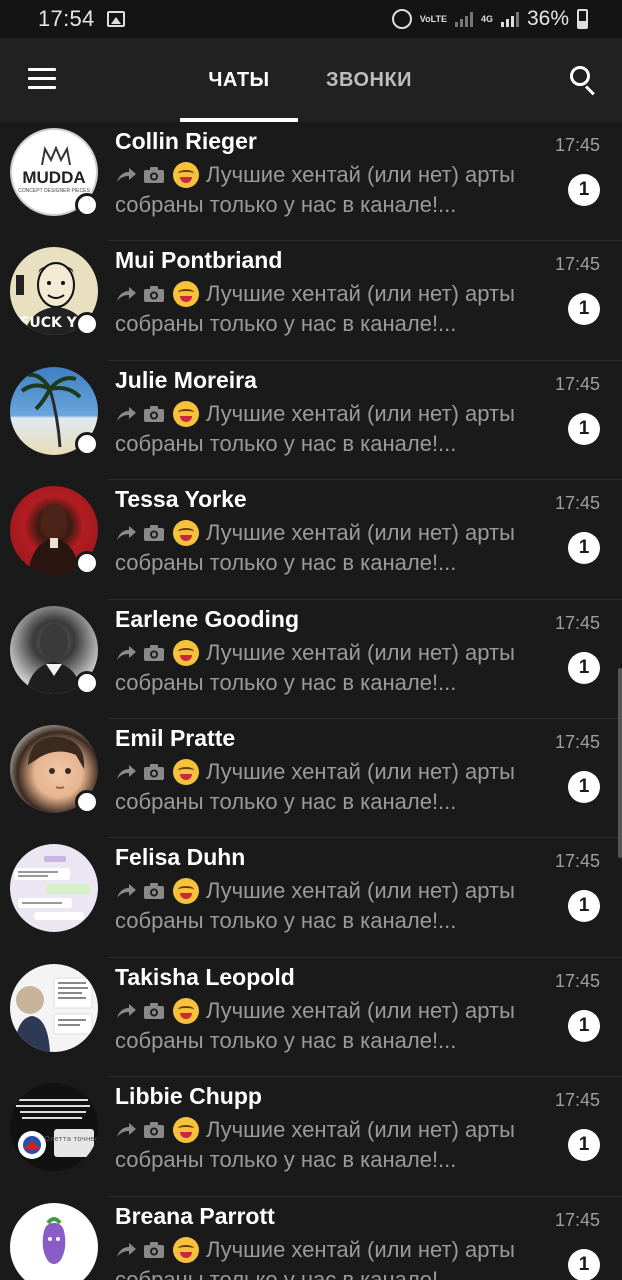  I want to click on tab-calls: ЗВОНКИ, so click(369, 80).